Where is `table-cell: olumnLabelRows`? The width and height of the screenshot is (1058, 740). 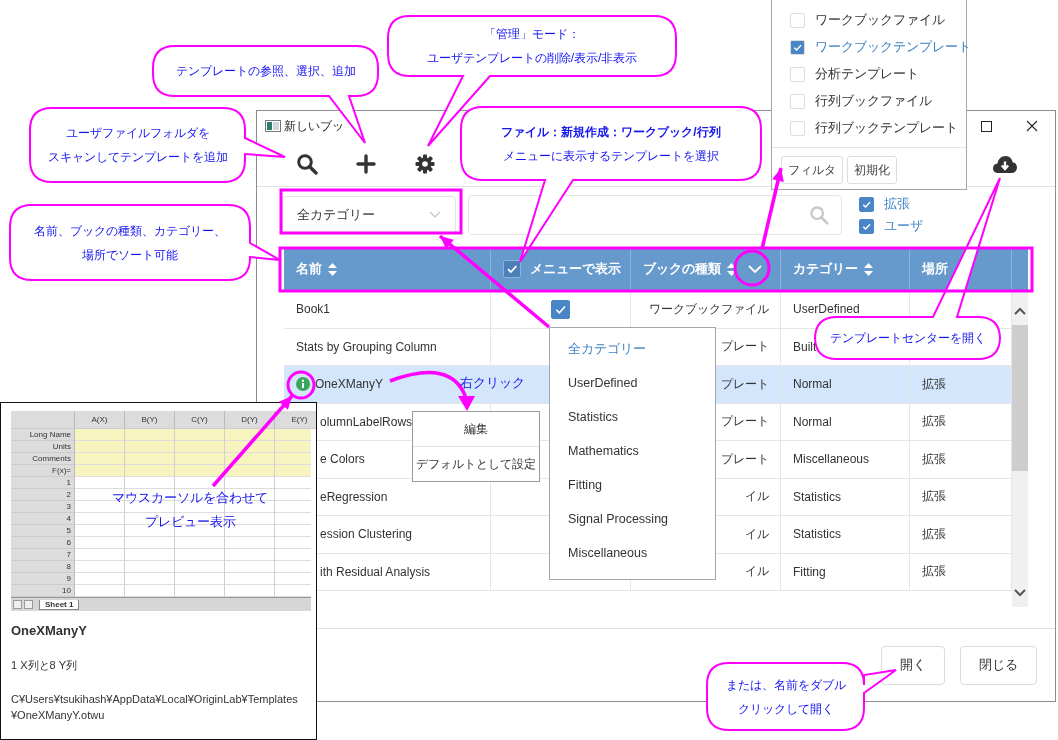 table-cell: olumnLabelRows is located at coordinates (366, 421).